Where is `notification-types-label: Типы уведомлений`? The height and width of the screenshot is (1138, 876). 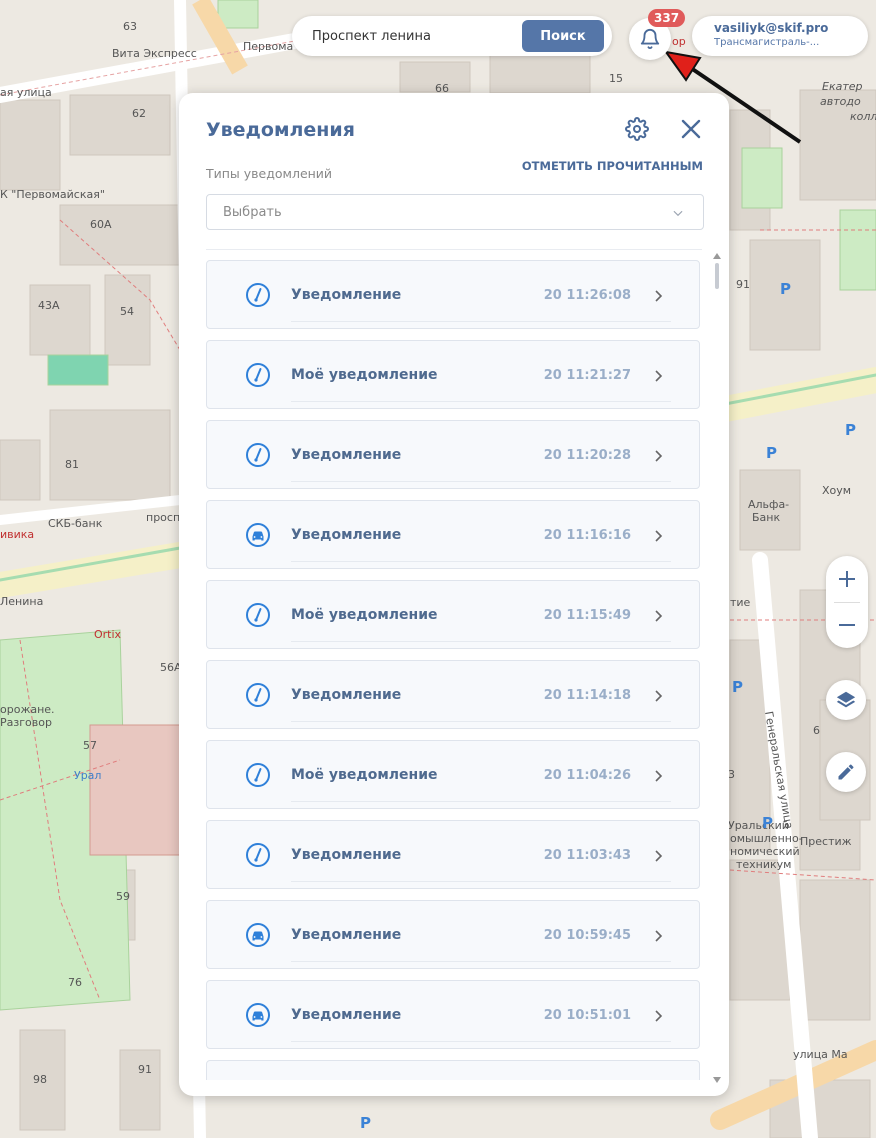 notification-types-label: Типы уведомлений is located at coordinates (269, 173).